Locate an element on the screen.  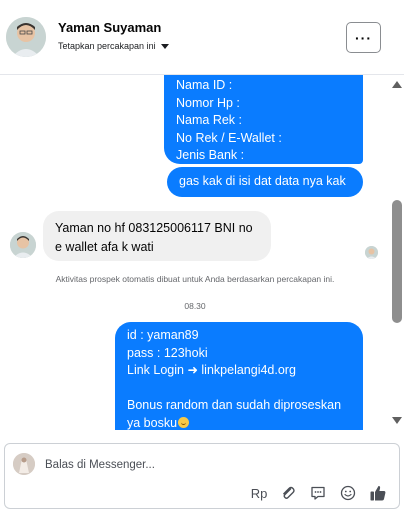
login-line: Link Login ➜ linkpelangi4d.org is located at coordinates (211, 370).